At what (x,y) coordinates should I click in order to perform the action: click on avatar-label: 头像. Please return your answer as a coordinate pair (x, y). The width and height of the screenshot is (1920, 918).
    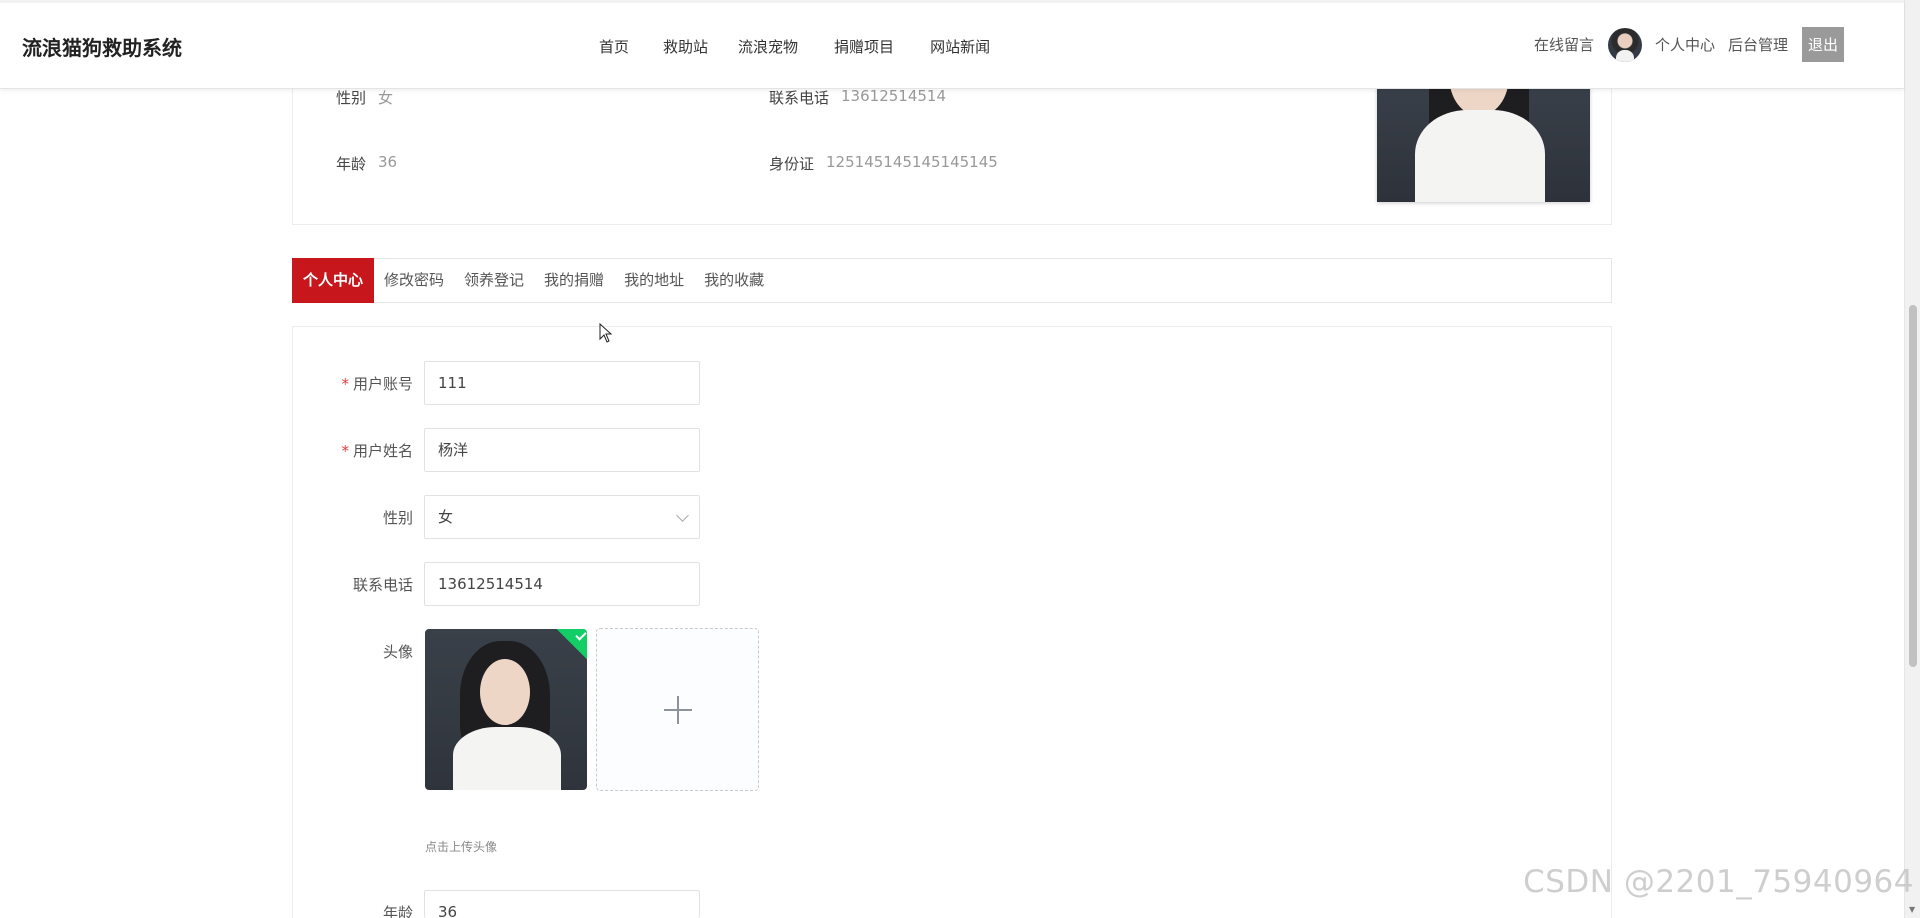
    Looking at the image, I should click on (397, 652).